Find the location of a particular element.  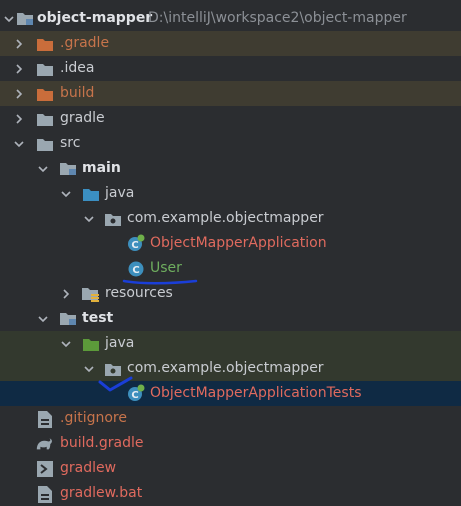

tree-label: build.gradle is located at coordinates (102, 443).